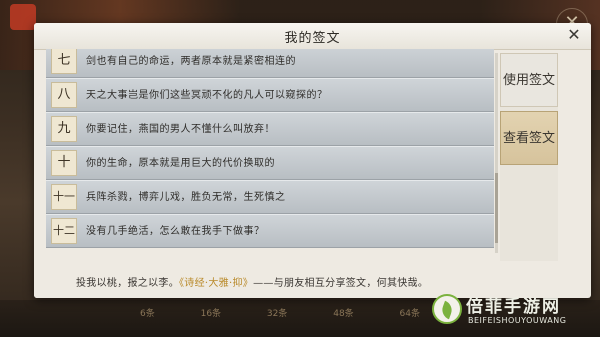  Describe the element at coordinates (277, 314) in the screenshot. I see `count-label: 32条` at that location.